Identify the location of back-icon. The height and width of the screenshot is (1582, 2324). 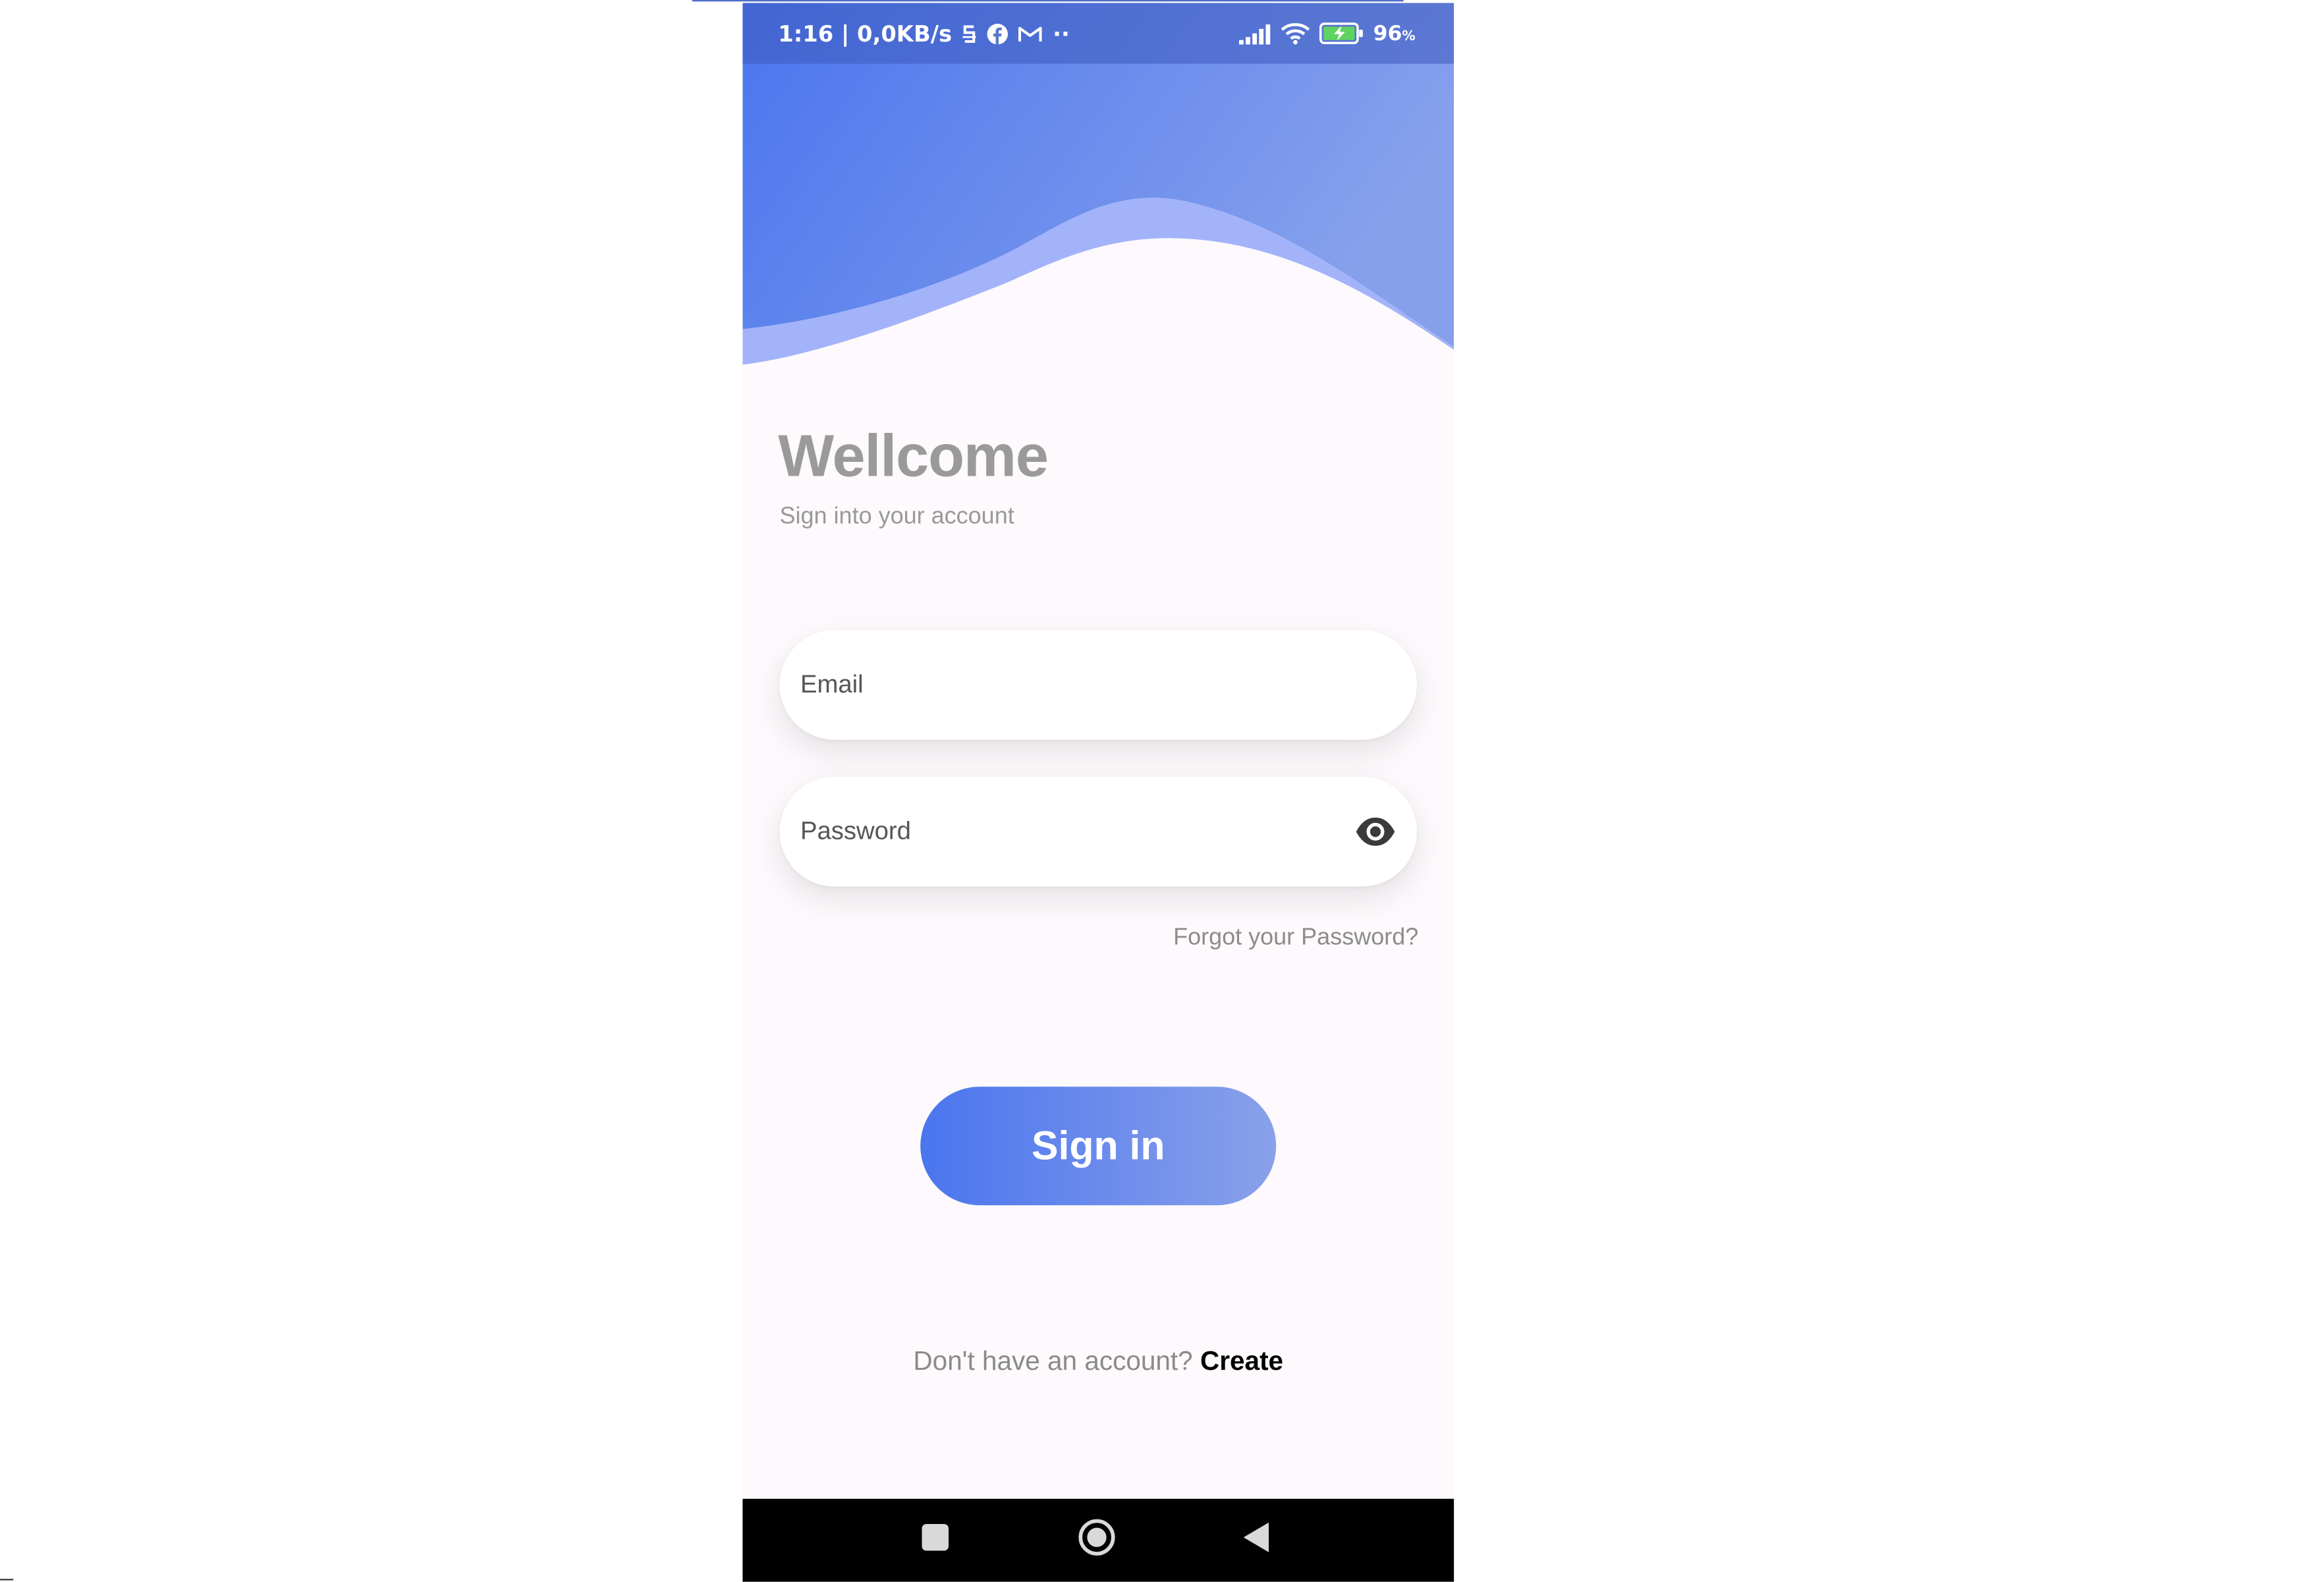
(1257, 1540).